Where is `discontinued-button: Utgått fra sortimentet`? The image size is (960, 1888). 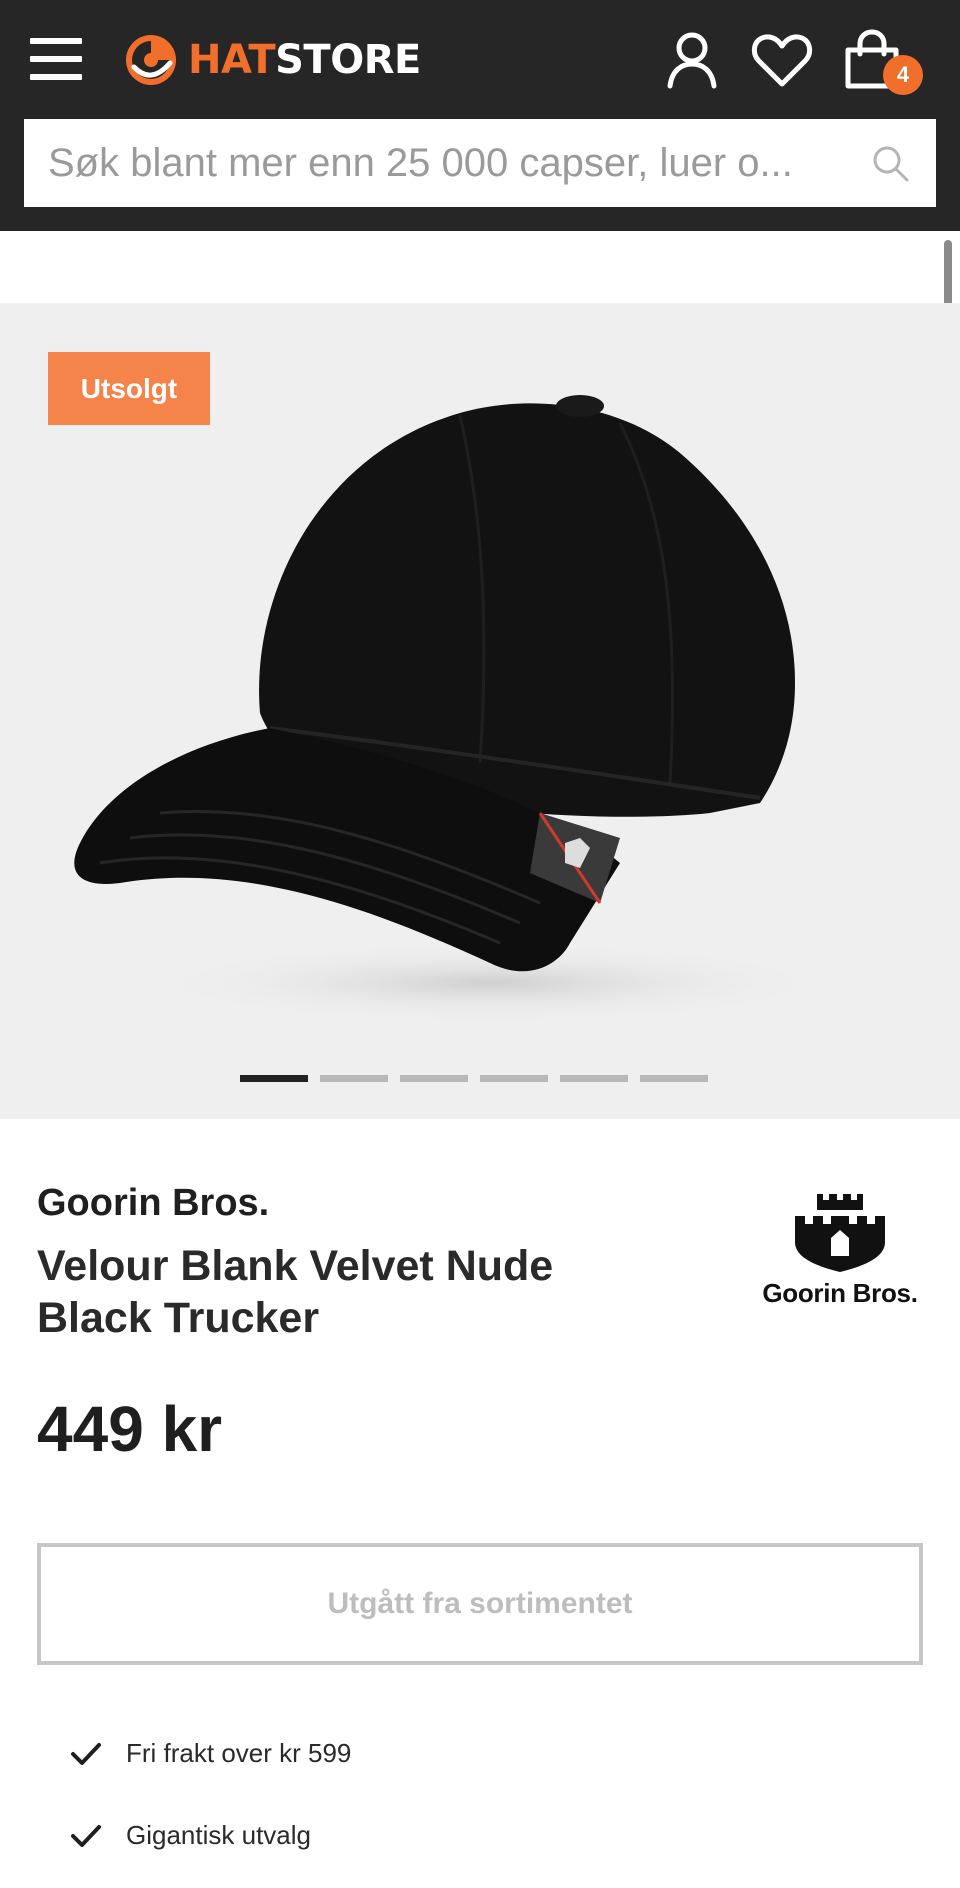
discontinued-button: Utgått fra sortimentet is located at coordinates (480, 1604).